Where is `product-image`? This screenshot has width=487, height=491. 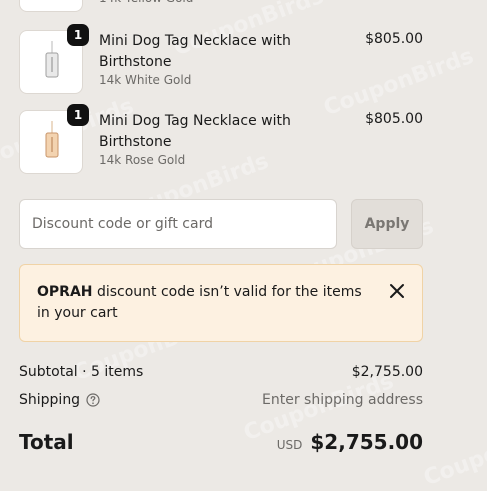 product-image is located at coordinates (51, 6).